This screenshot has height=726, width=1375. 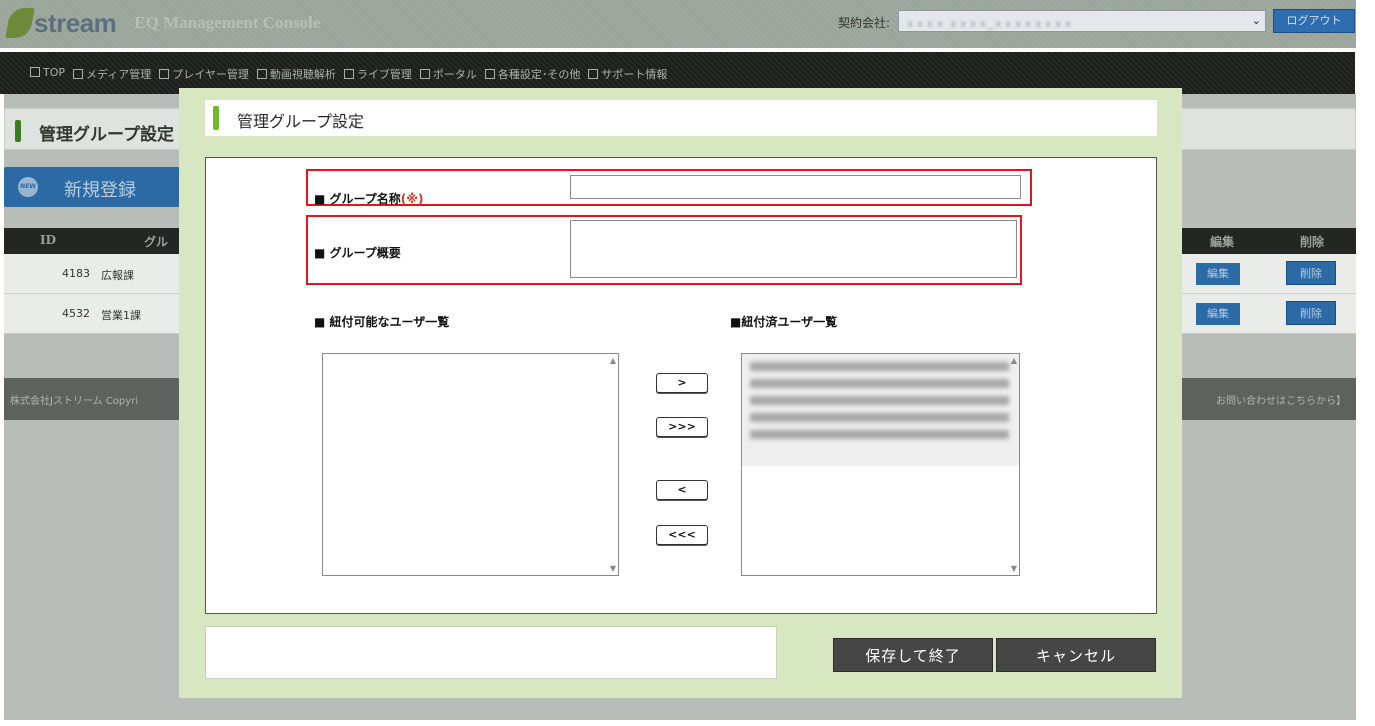 What do you see at coordinates (54, 72) in the screenshot?
I see `nav-label: TOP` at bounding box center [54, 72].